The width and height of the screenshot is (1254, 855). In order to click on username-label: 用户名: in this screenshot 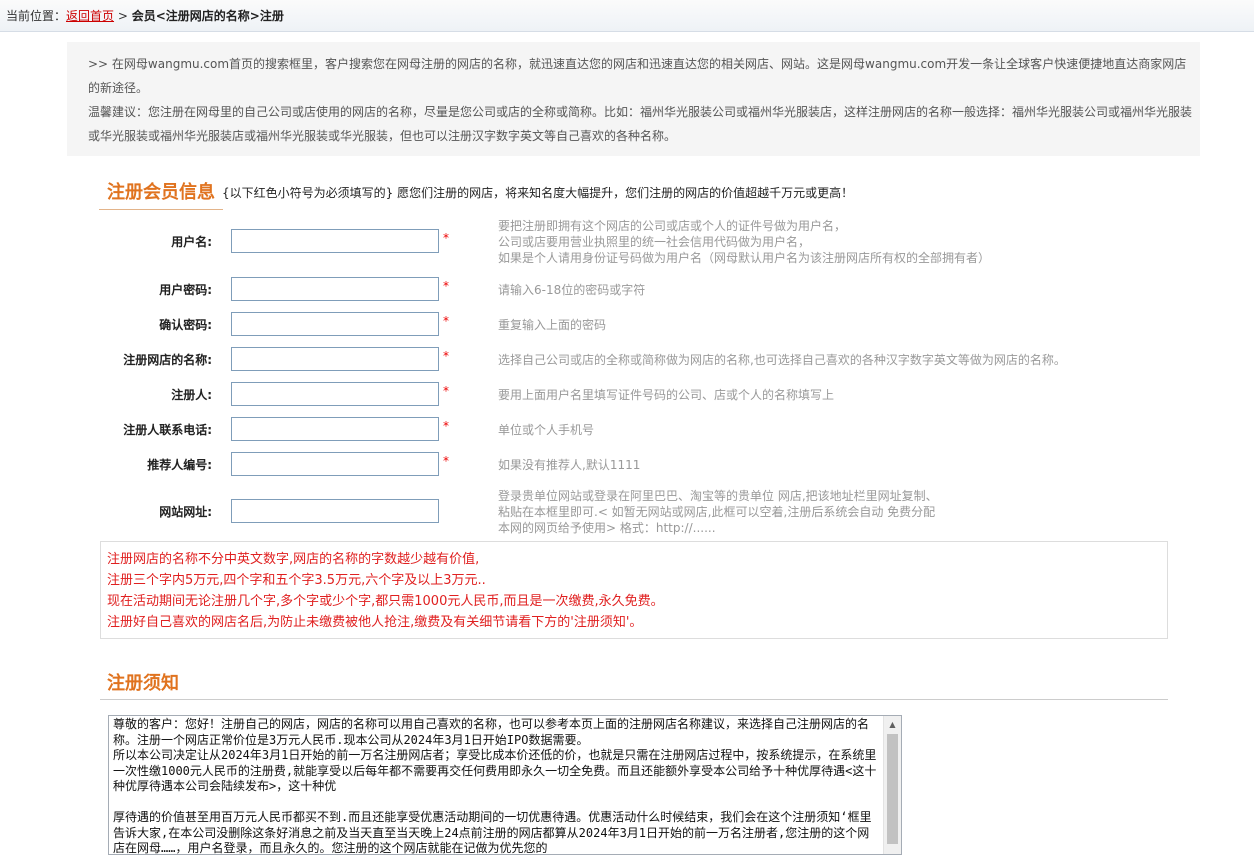, I will do `click(191, 242)`.